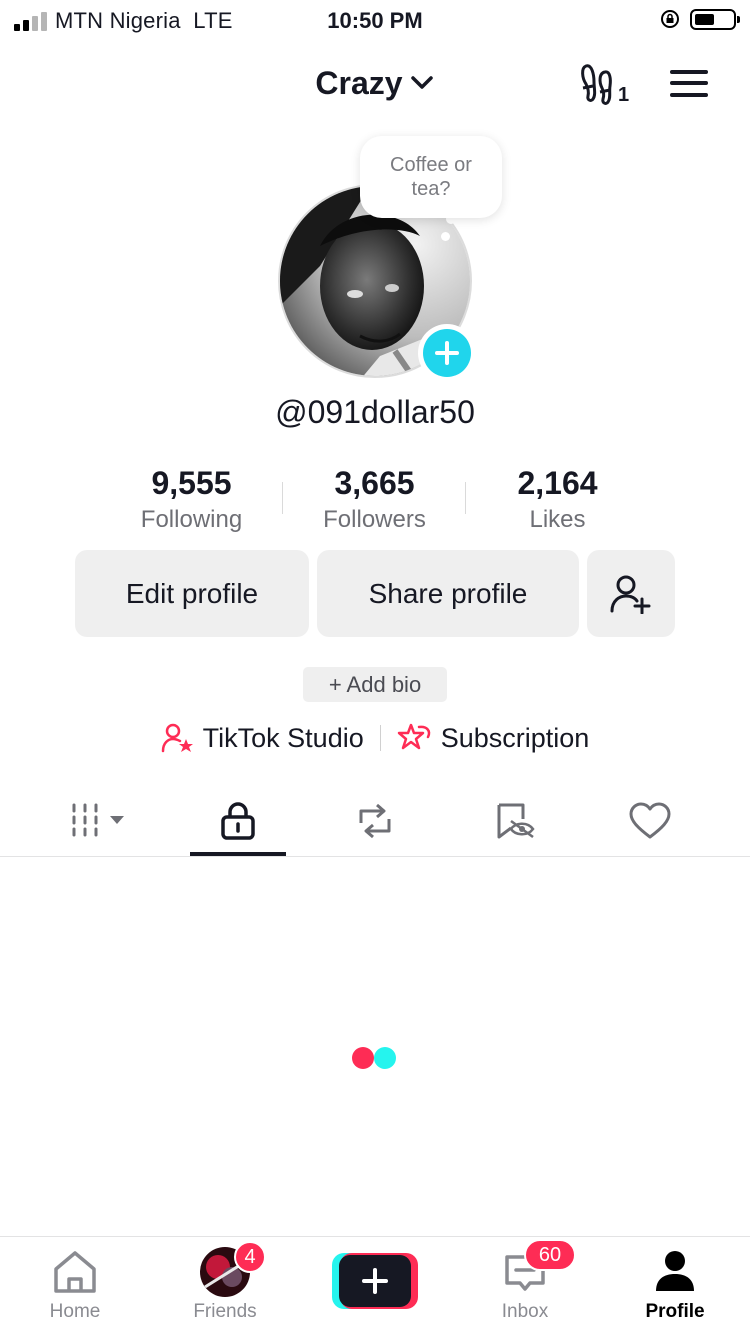  What do you see at coordinates (690, 83) in the screenshot?
I see `menu-button` at bounding box center [690, 83].